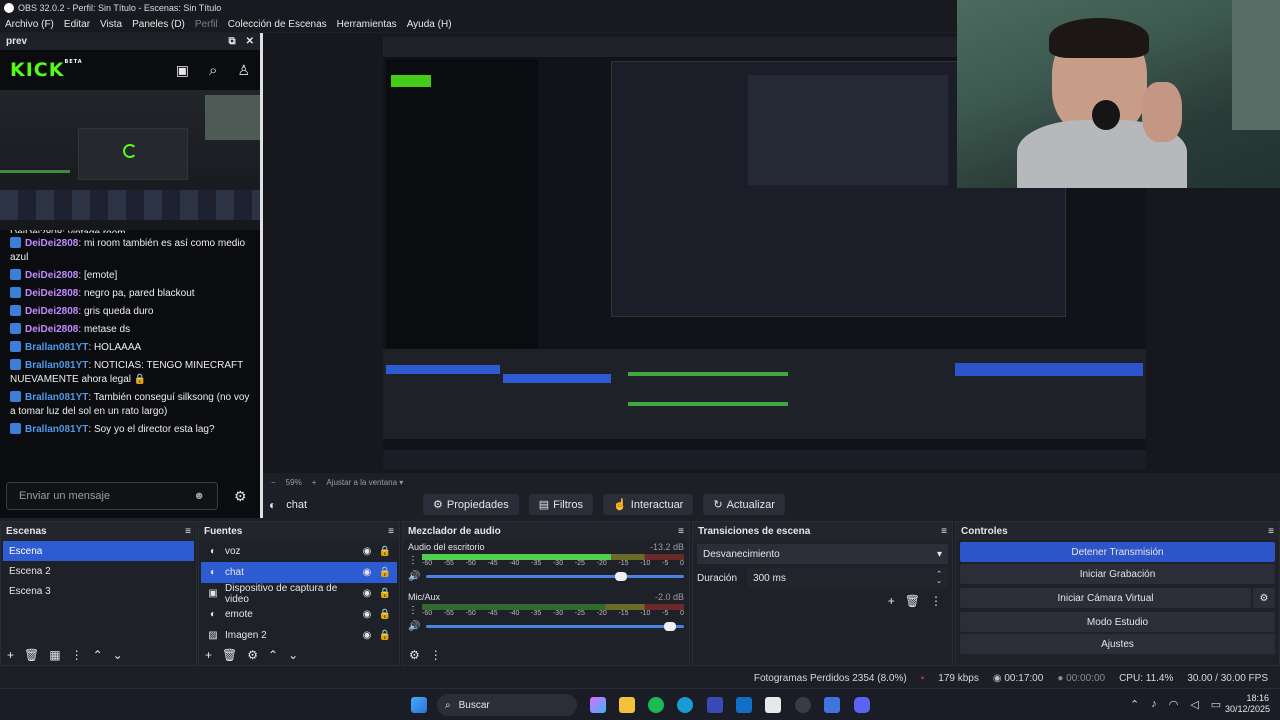  I want to click on outlook-icon, so click(744, 705).